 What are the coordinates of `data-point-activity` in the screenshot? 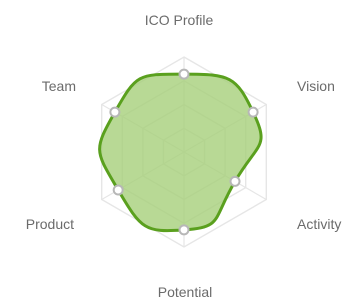 It's located at (235, 181).